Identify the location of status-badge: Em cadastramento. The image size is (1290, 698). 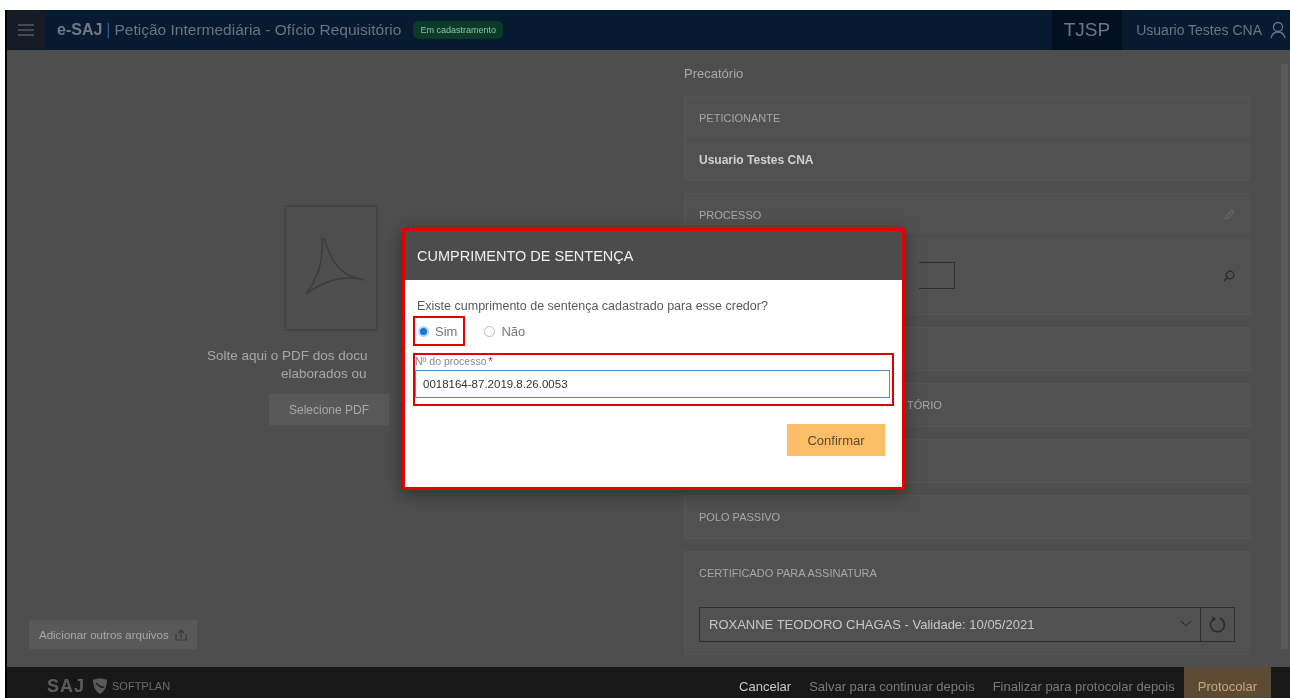
(458, 30).